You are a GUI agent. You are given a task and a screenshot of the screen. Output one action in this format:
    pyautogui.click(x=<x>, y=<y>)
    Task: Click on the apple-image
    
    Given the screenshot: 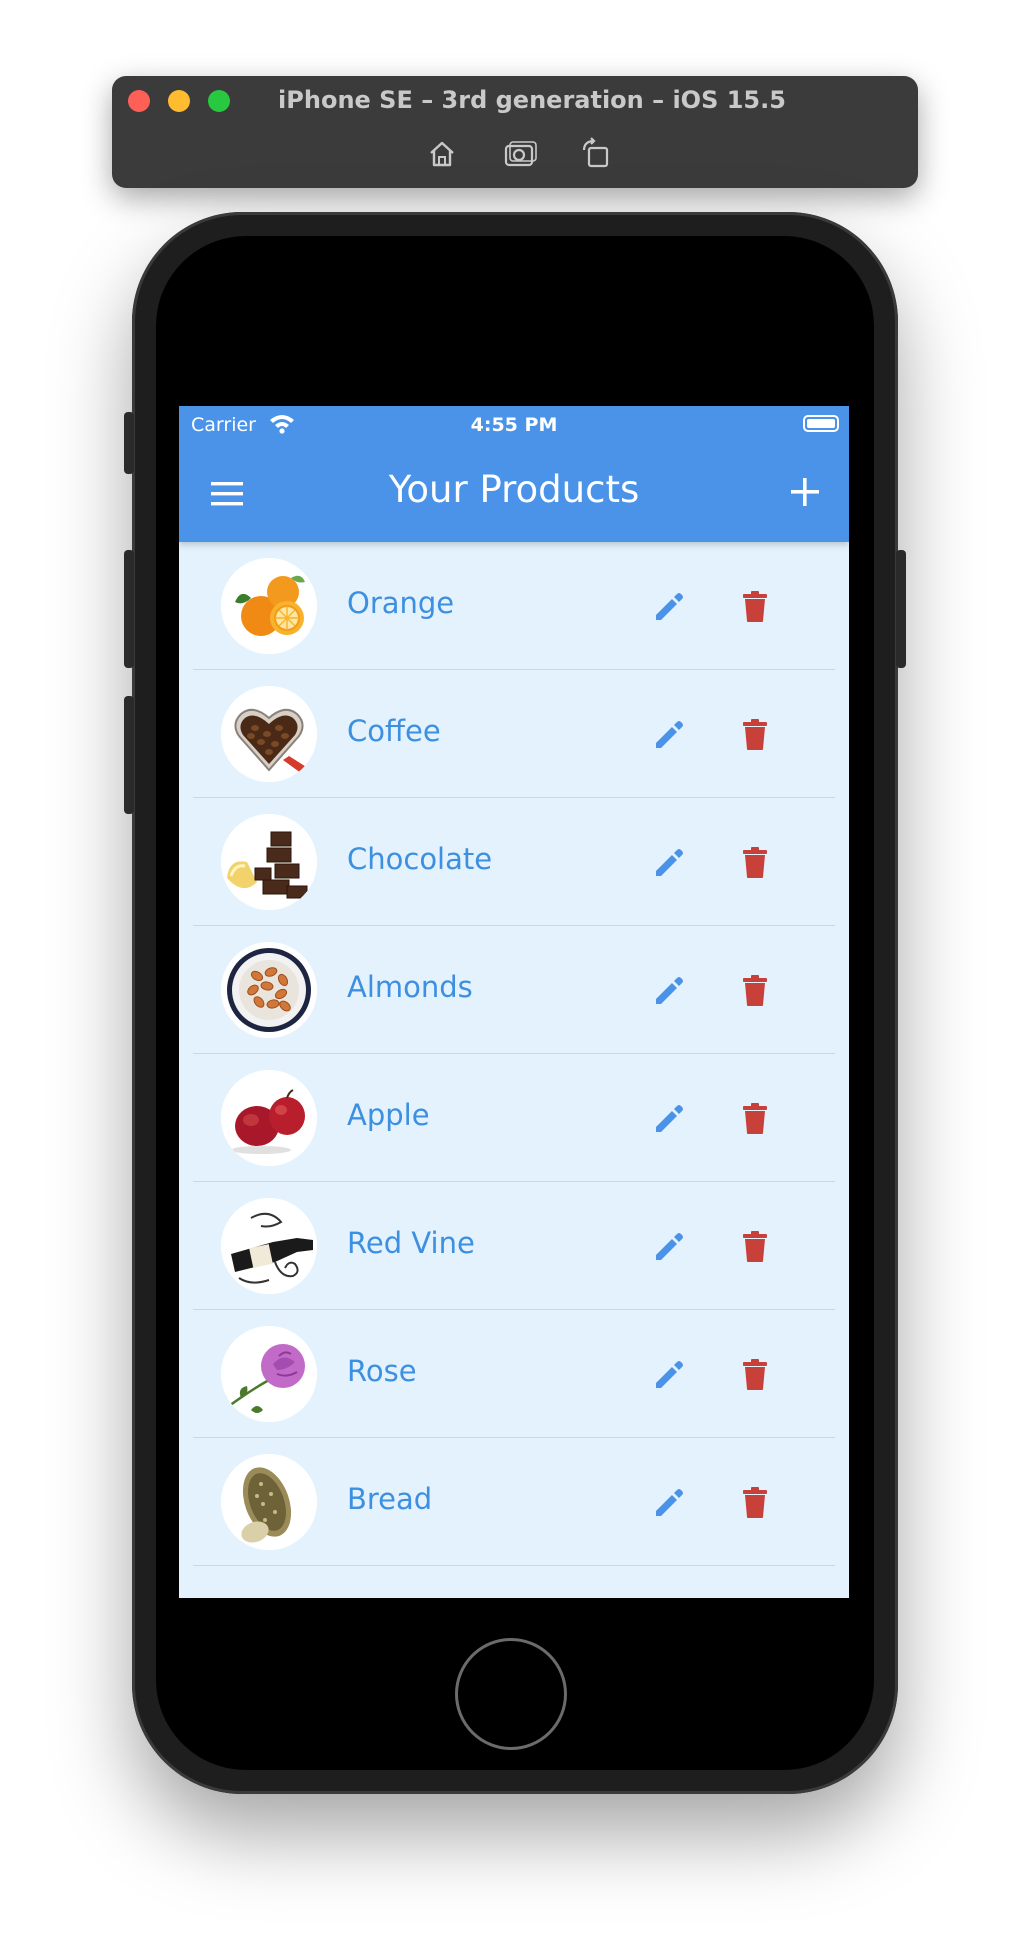 What is the action you would take?
    pyautogui.click(x=269, y=1118)
    